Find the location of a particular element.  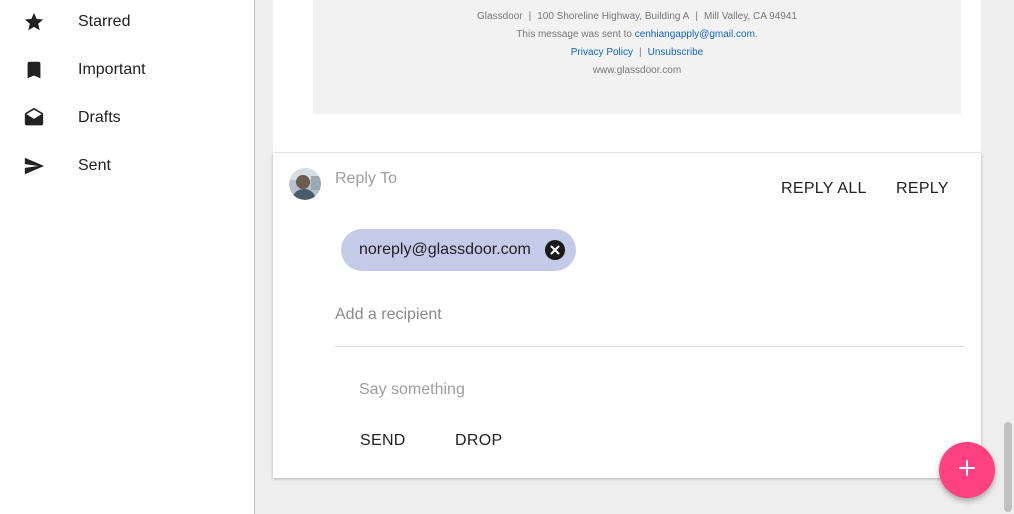

recipient-chip: noreply@glassdoor.com is located at coordinates (458, 250).